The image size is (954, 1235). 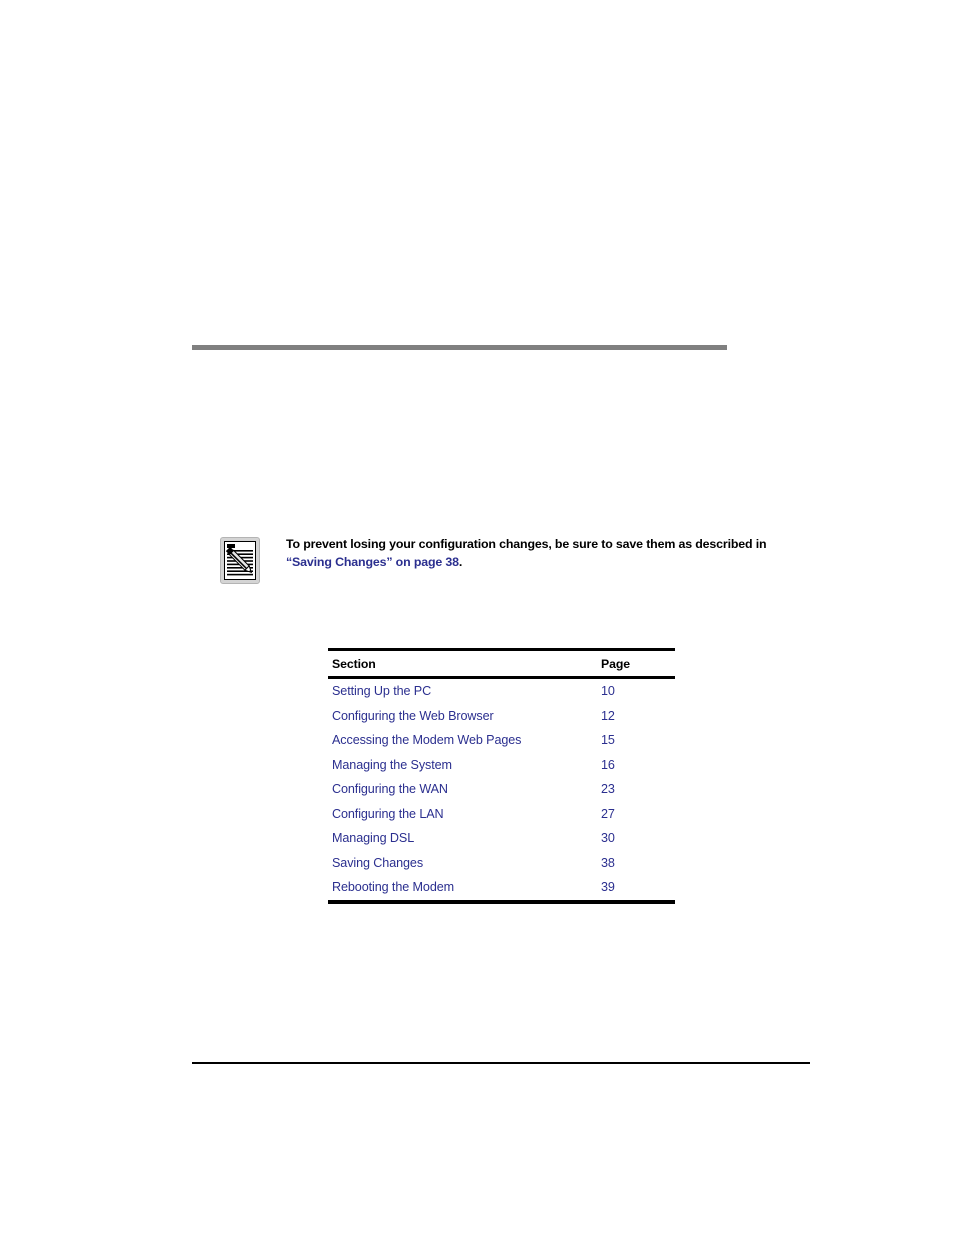 What do you see at coordinates (339, 561) in the screenshot?
I see `note-link-text: Saving Changes` at bounding box center [339, 561].